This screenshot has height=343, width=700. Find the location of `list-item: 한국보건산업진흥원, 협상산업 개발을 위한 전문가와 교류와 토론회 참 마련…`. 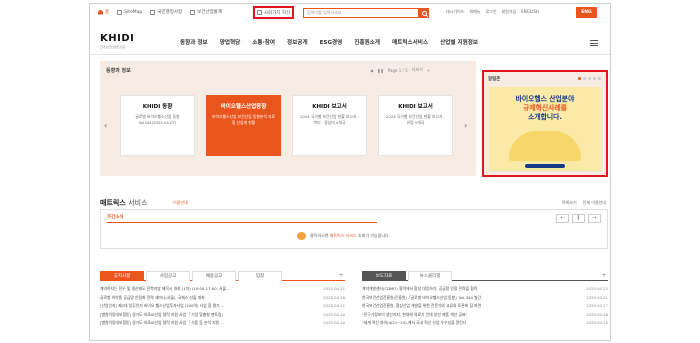

list-item: 한국보건산업진흥원, 협상산업 개발을 위한 전문가와 교류와 토론회 참 마련… is located at coordinates (485, 306).